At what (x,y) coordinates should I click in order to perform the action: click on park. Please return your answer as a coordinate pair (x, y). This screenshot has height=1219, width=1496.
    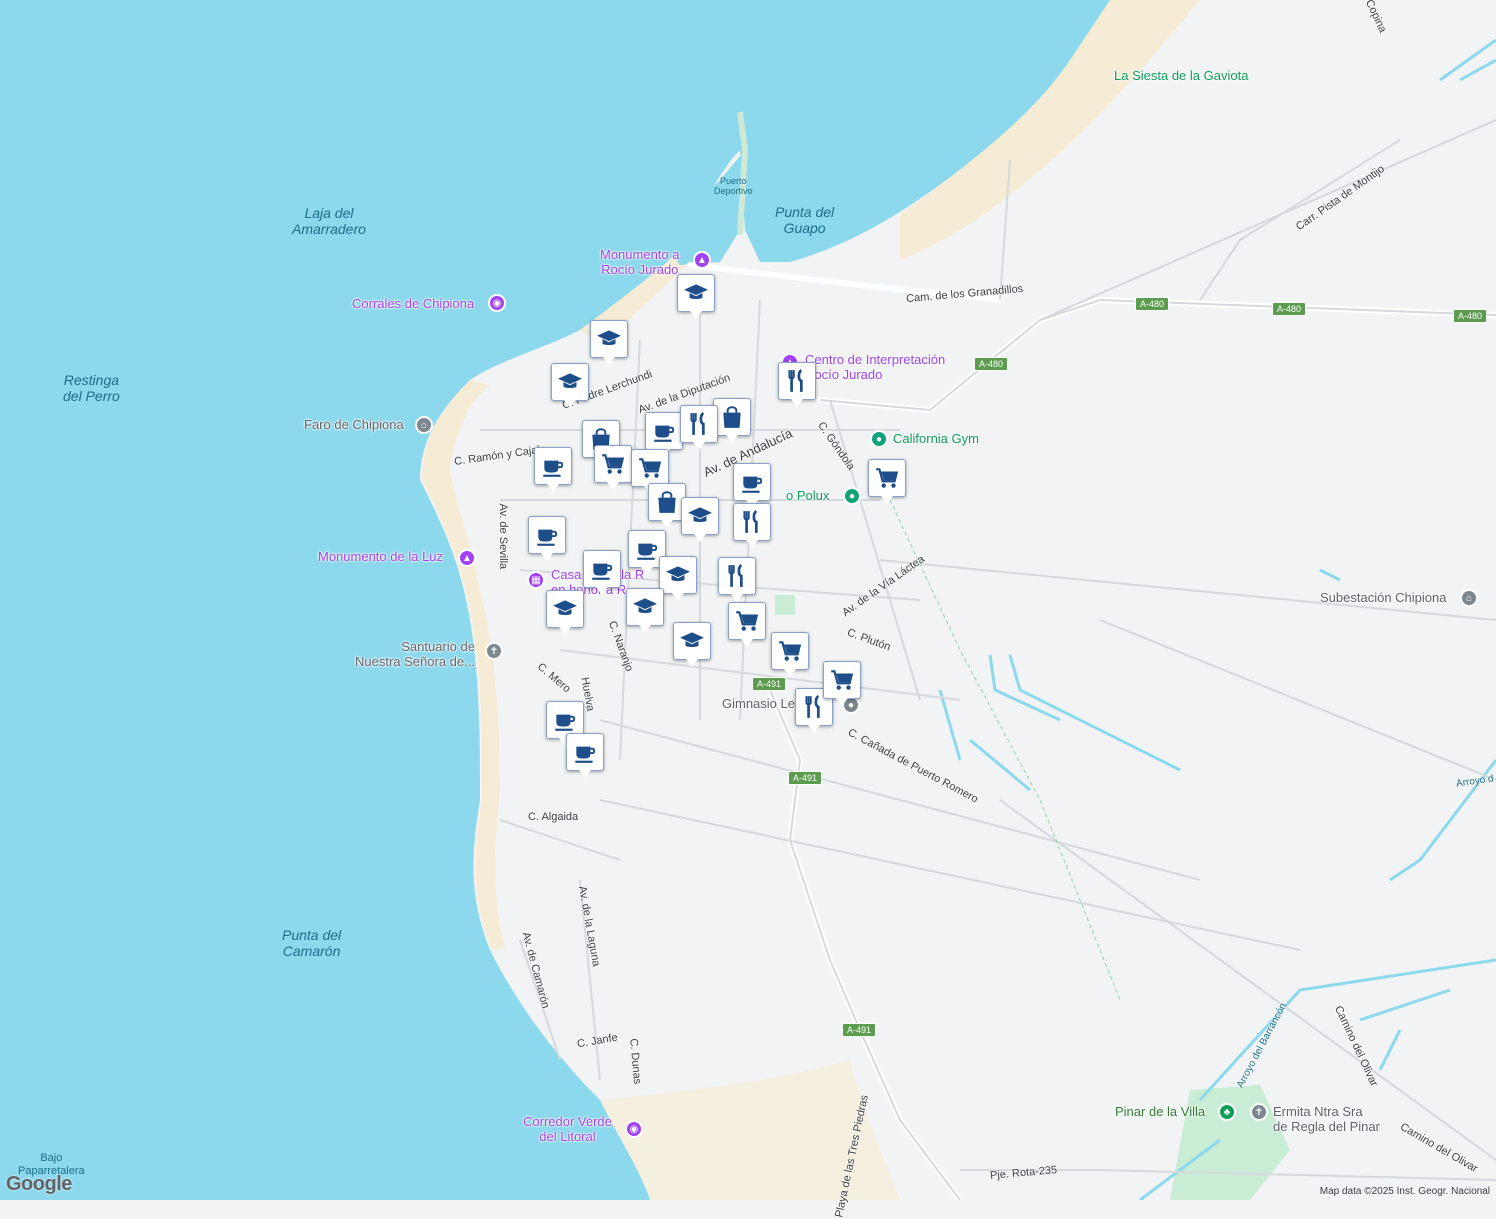
    Looking at the image, I should click on (785, 605).